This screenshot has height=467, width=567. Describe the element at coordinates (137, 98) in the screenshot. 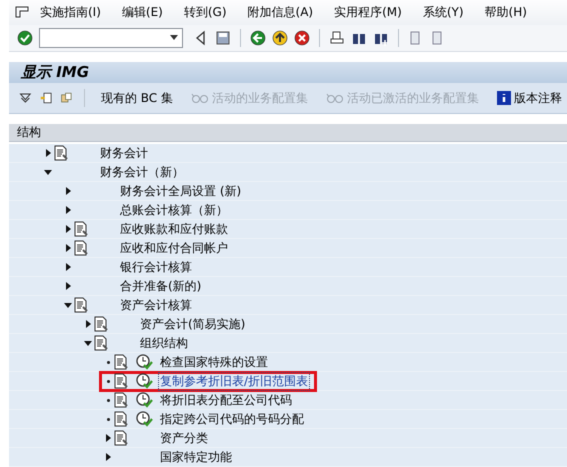

I see `toolbar-button: 现有的 BC 集` at that location.